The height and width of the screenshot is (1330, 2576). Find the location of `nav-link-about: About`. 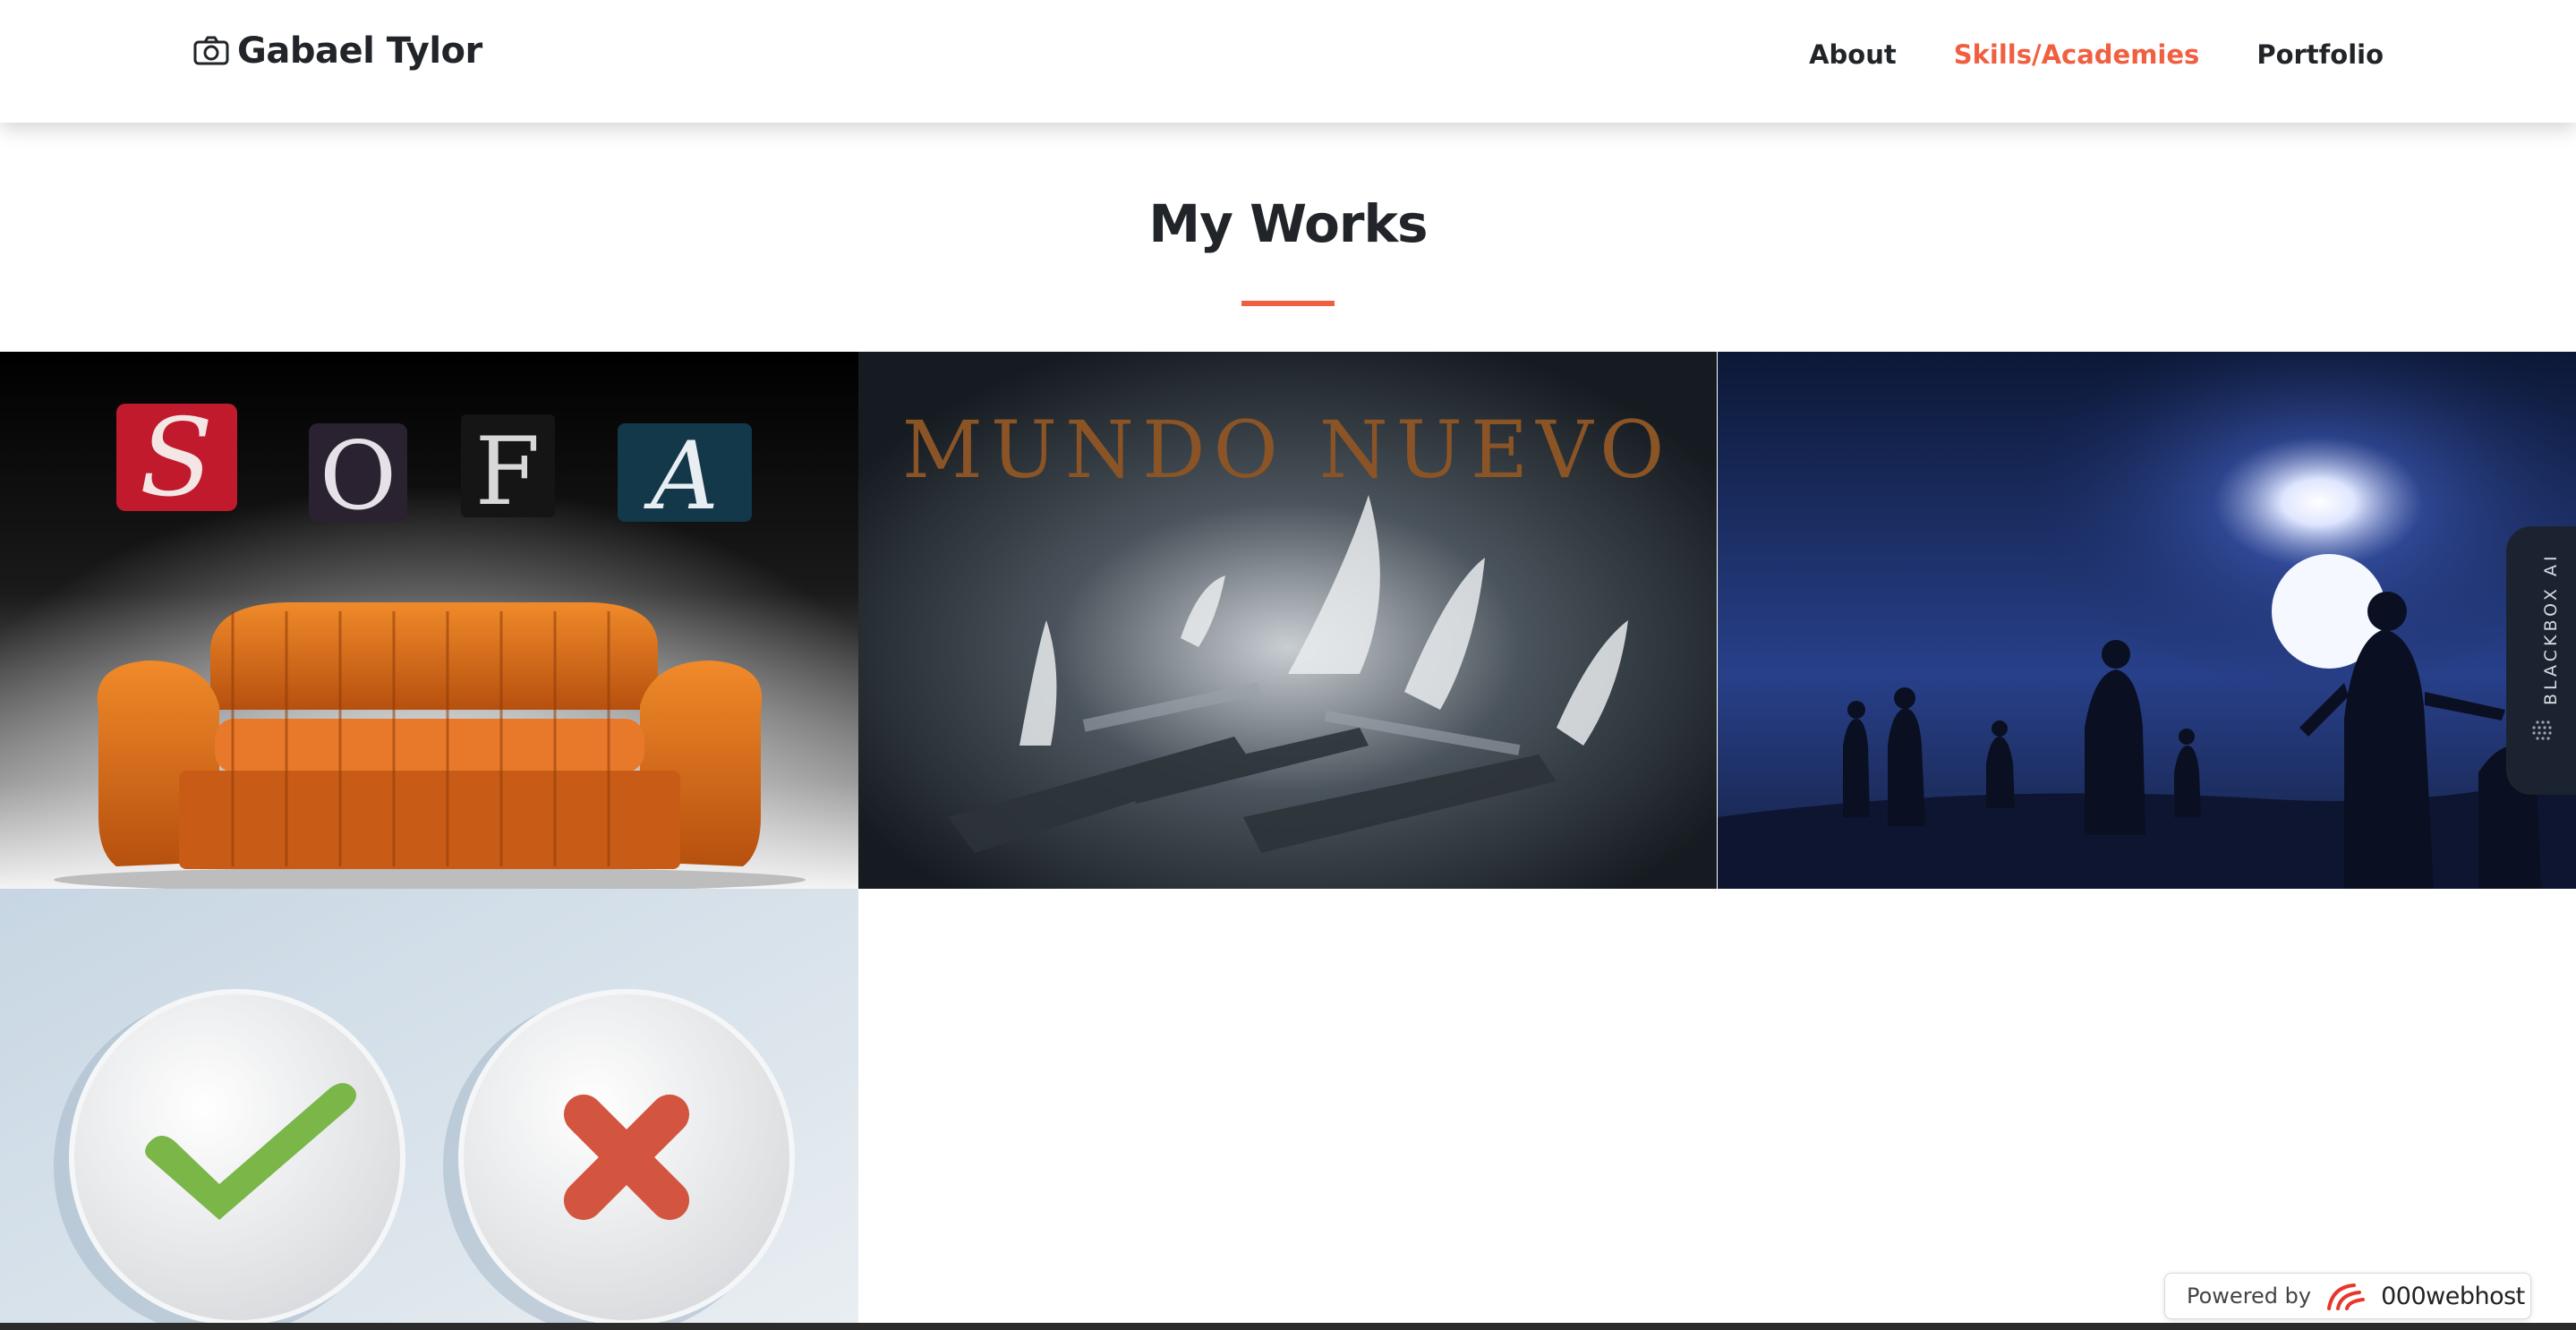

nav-link-about: About is located at coordinates (1853, 54).